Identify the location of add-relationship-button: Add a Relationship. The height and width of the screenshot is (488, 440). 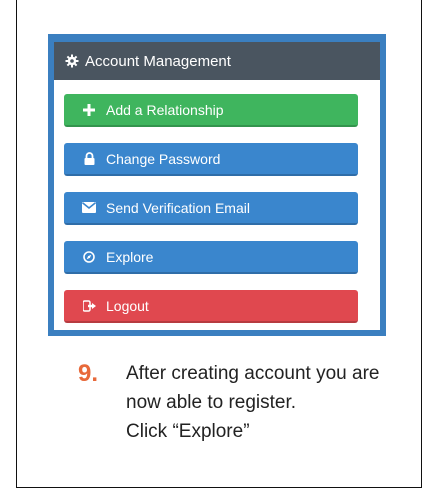
(211, 110).